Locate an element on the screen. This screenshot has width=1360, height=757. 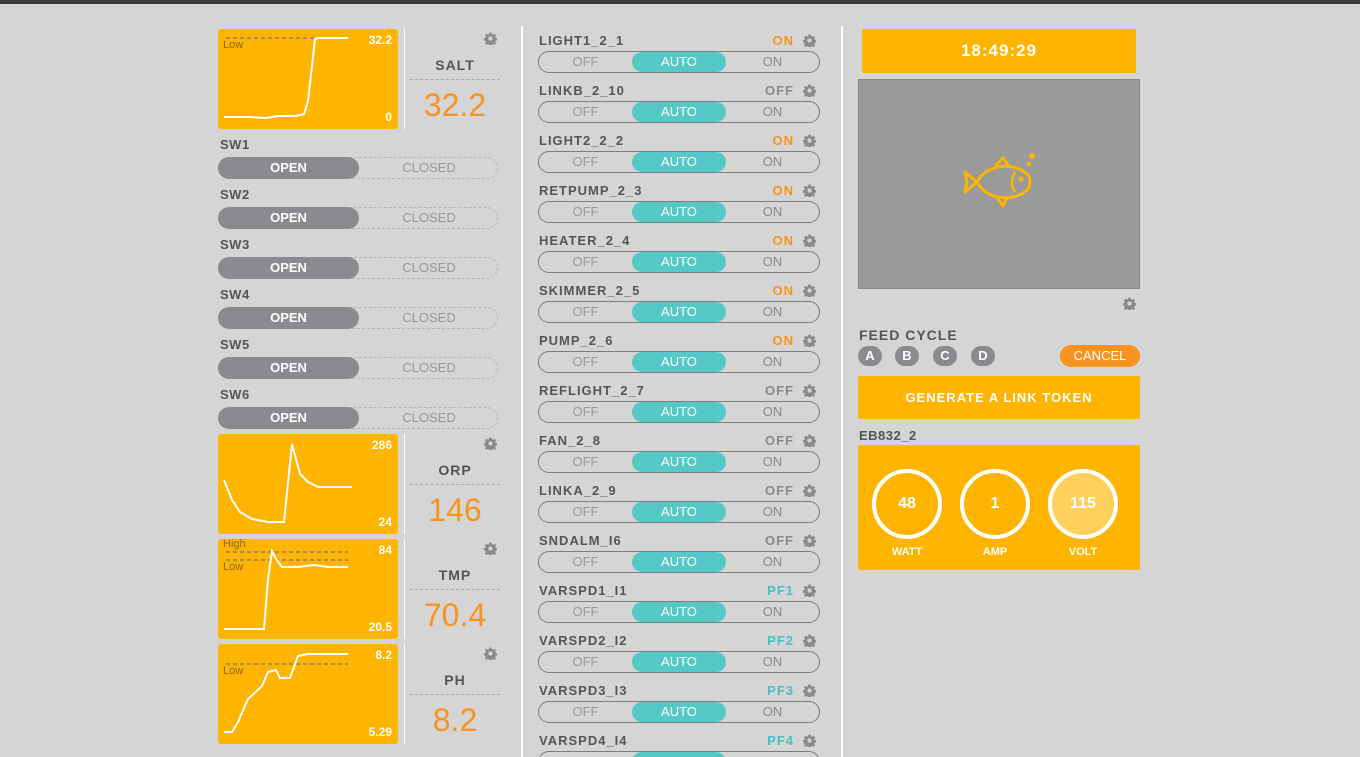
feed-a-button: A is located at coordinates (870, 356).